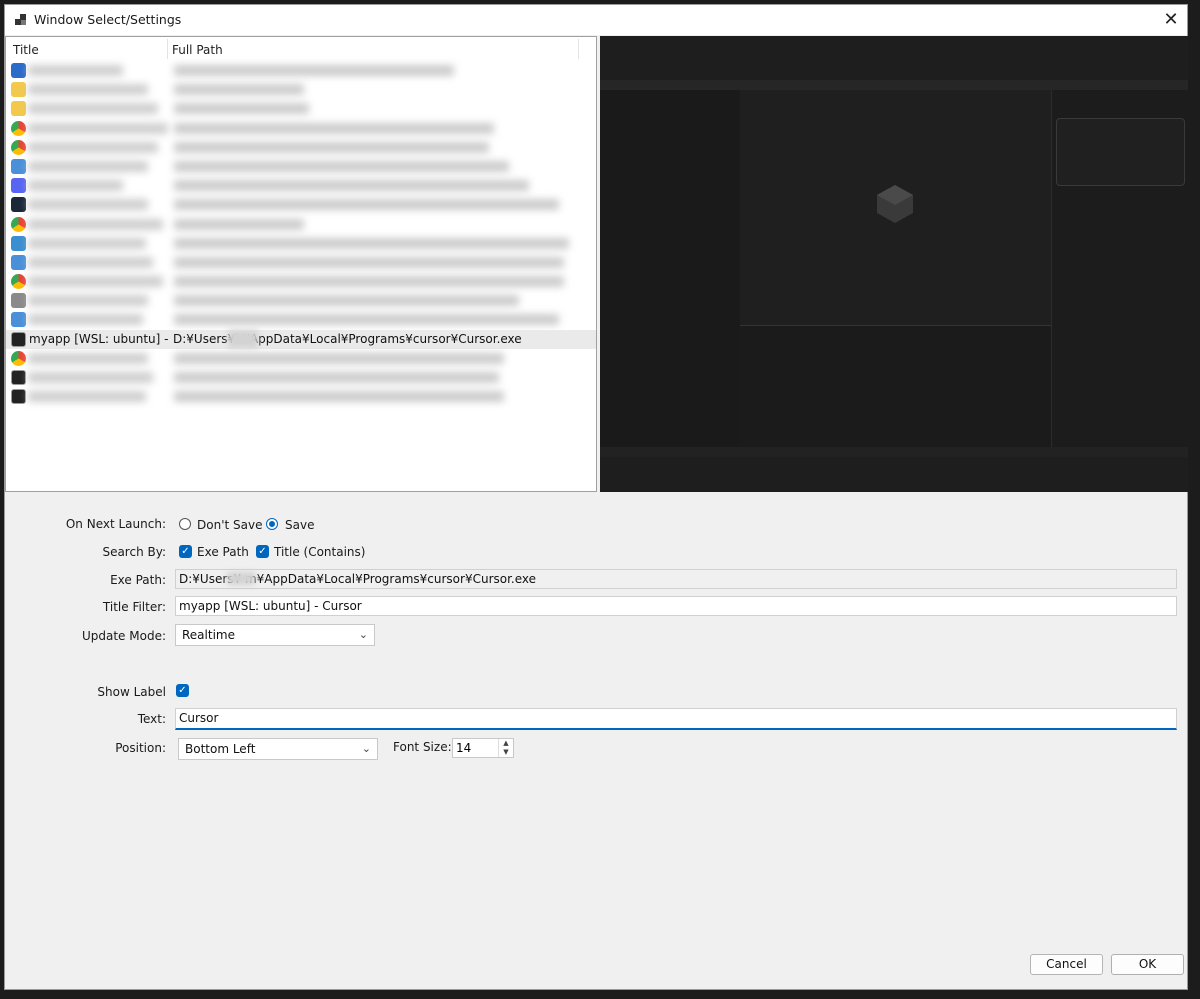 Image resolution: width=1200 pixels, height=999 pixels. I want to click on exe-path-label: Exe Path:, so click(138, 580).